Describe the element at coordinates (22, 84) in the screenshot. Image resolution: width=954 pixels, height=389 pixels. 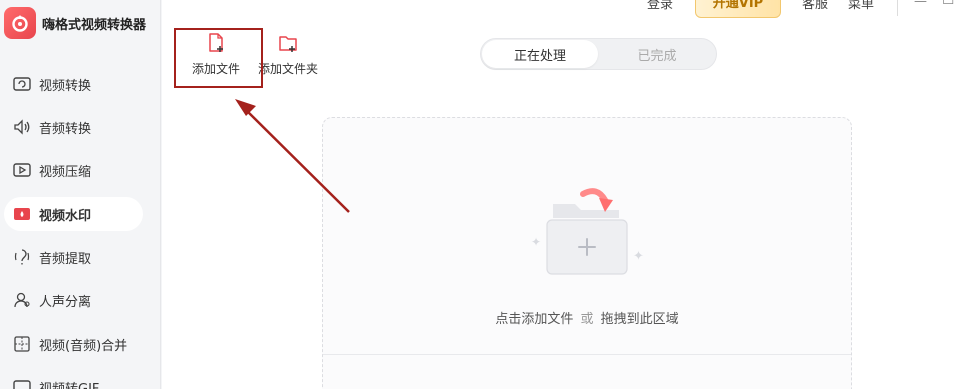
I see `video-convert-icon` at that location.